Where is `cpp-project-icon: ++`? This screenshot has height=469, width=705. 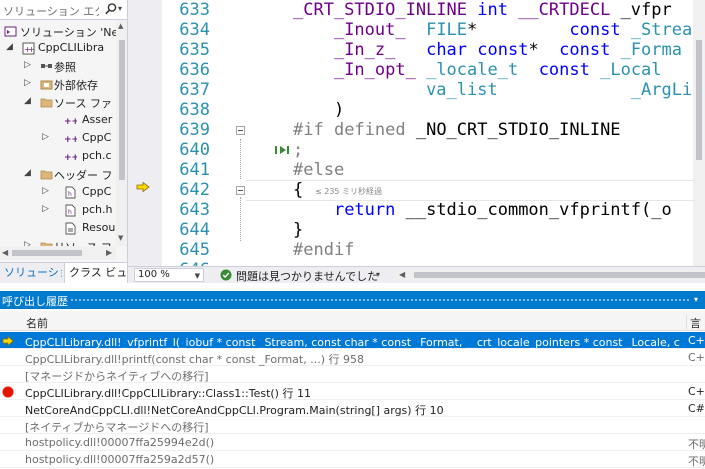
cpp-project-icon: ++ is located at coordinates (28, 48).